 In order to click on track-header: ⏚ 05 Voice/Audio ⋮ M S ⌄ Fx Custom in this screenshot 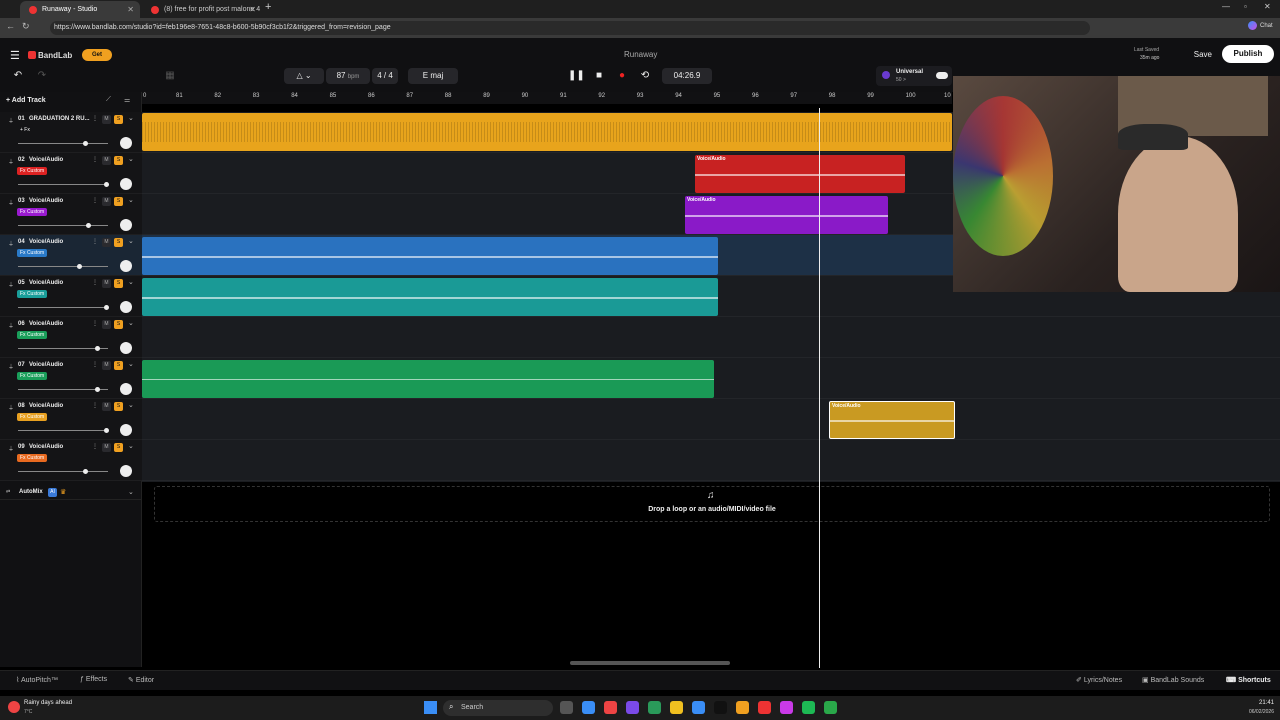, I will do `click(71, 296)`.